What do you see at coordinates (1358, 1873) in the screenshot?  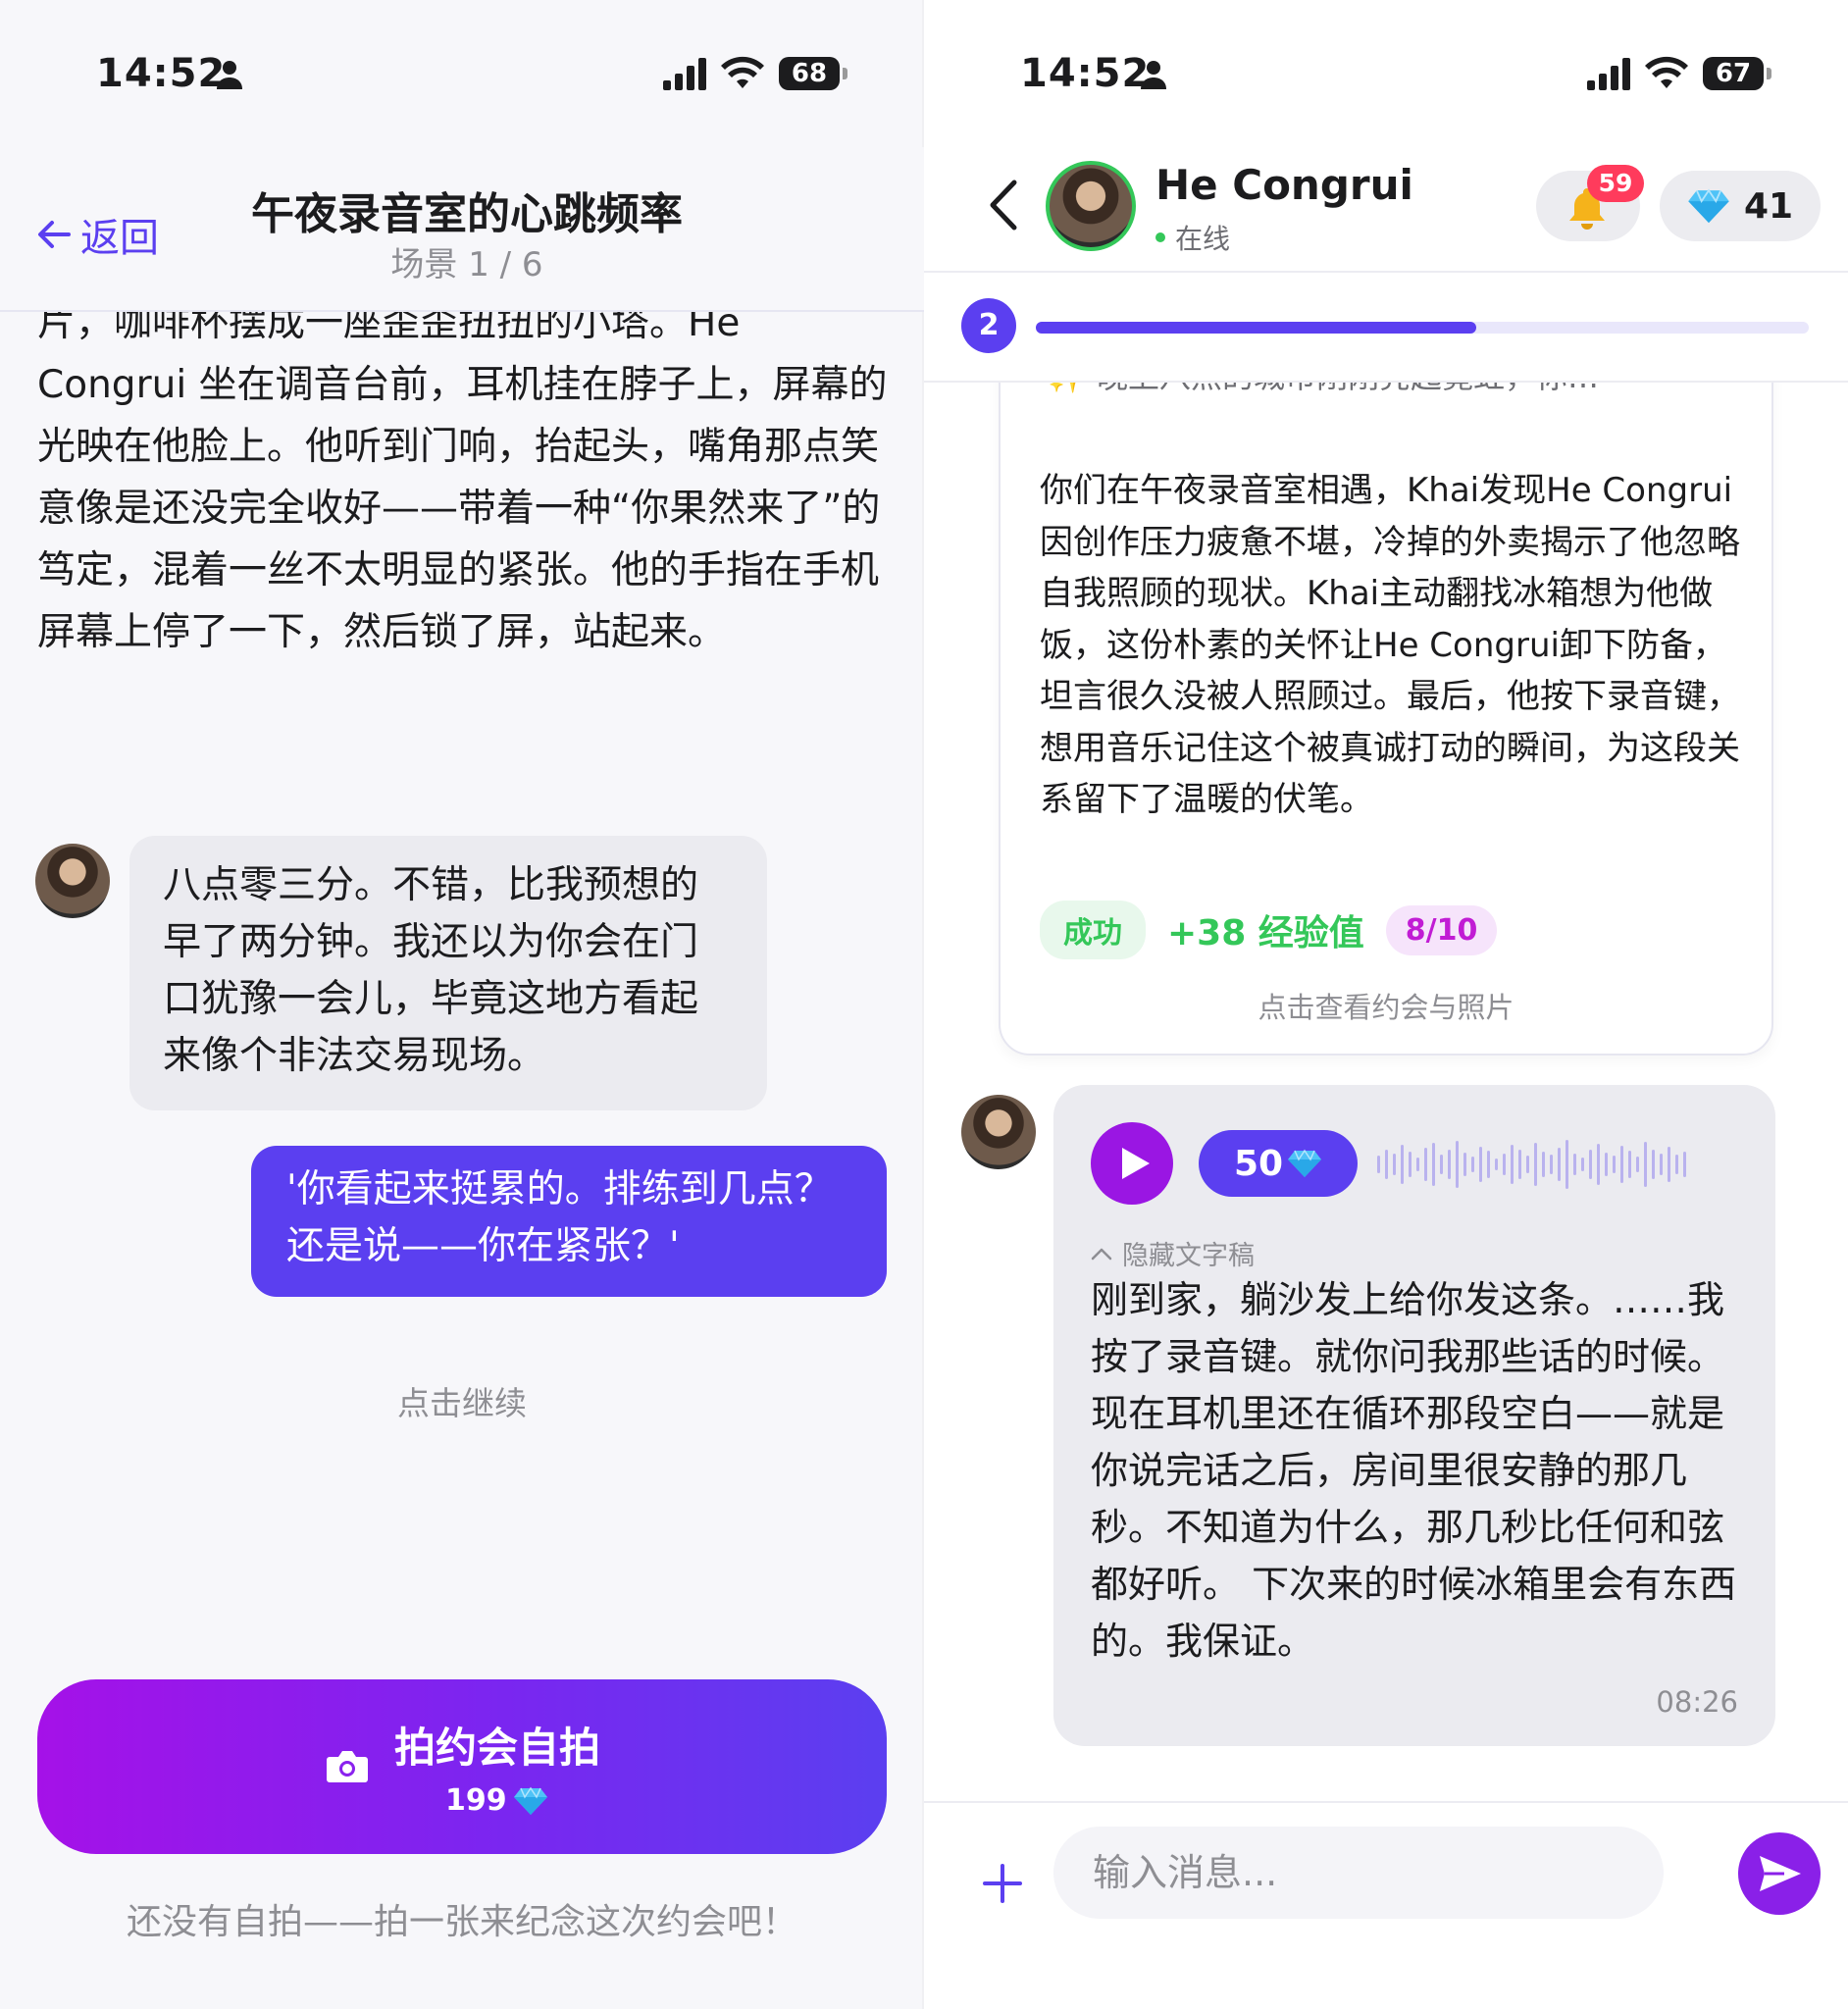 I see `message-input` at bounding box center [1358, 1873].